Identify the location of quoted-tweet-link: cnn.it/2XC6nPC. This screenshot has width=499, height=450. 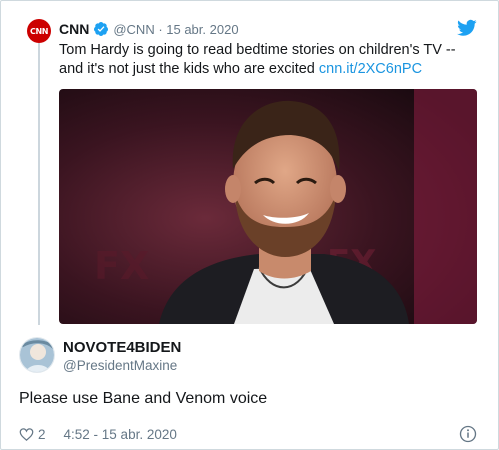
(370, 69).